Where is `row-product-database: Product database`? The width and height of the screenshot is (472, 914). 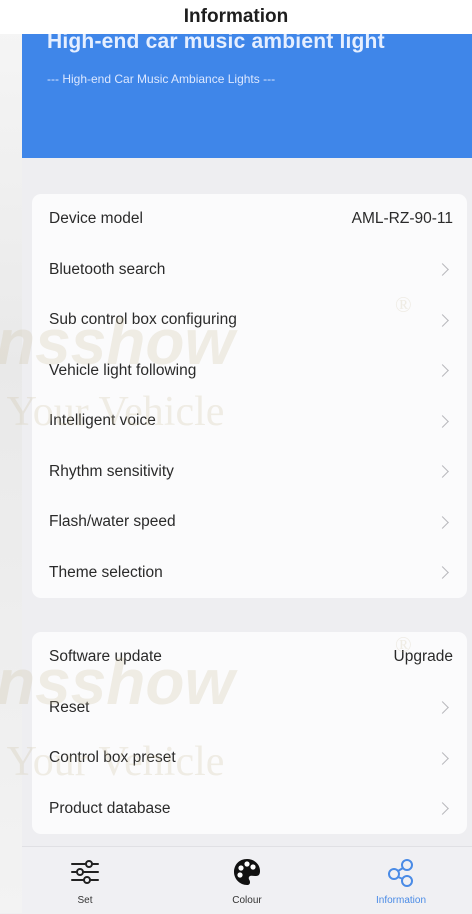 row-product-database: Product database is located at coordinates (249, 809).